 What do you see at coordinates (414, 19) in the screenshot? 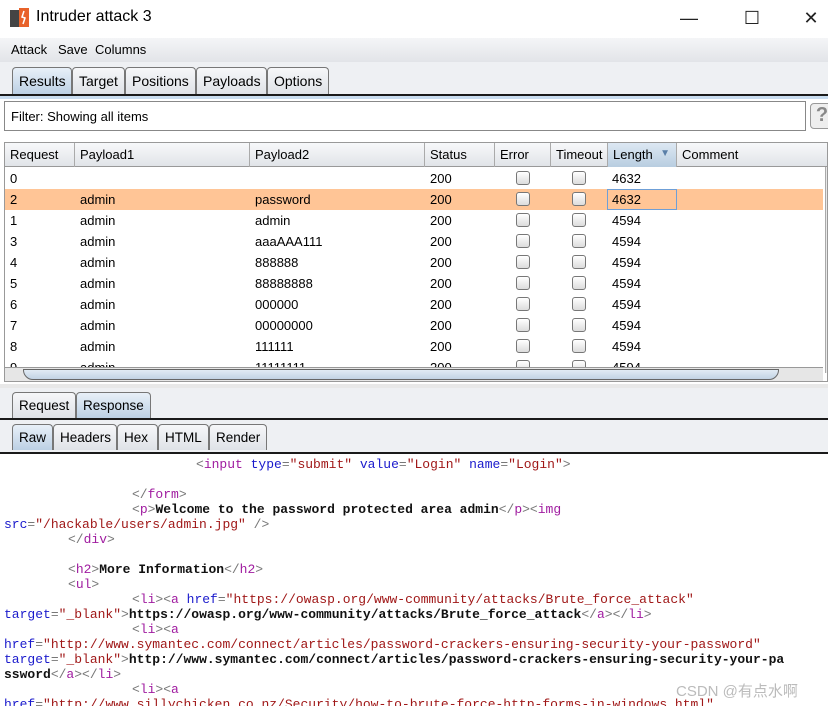
I see `title-bar: Intruder attack 3 — ☐ ✕` at bounding box center [414, 19].